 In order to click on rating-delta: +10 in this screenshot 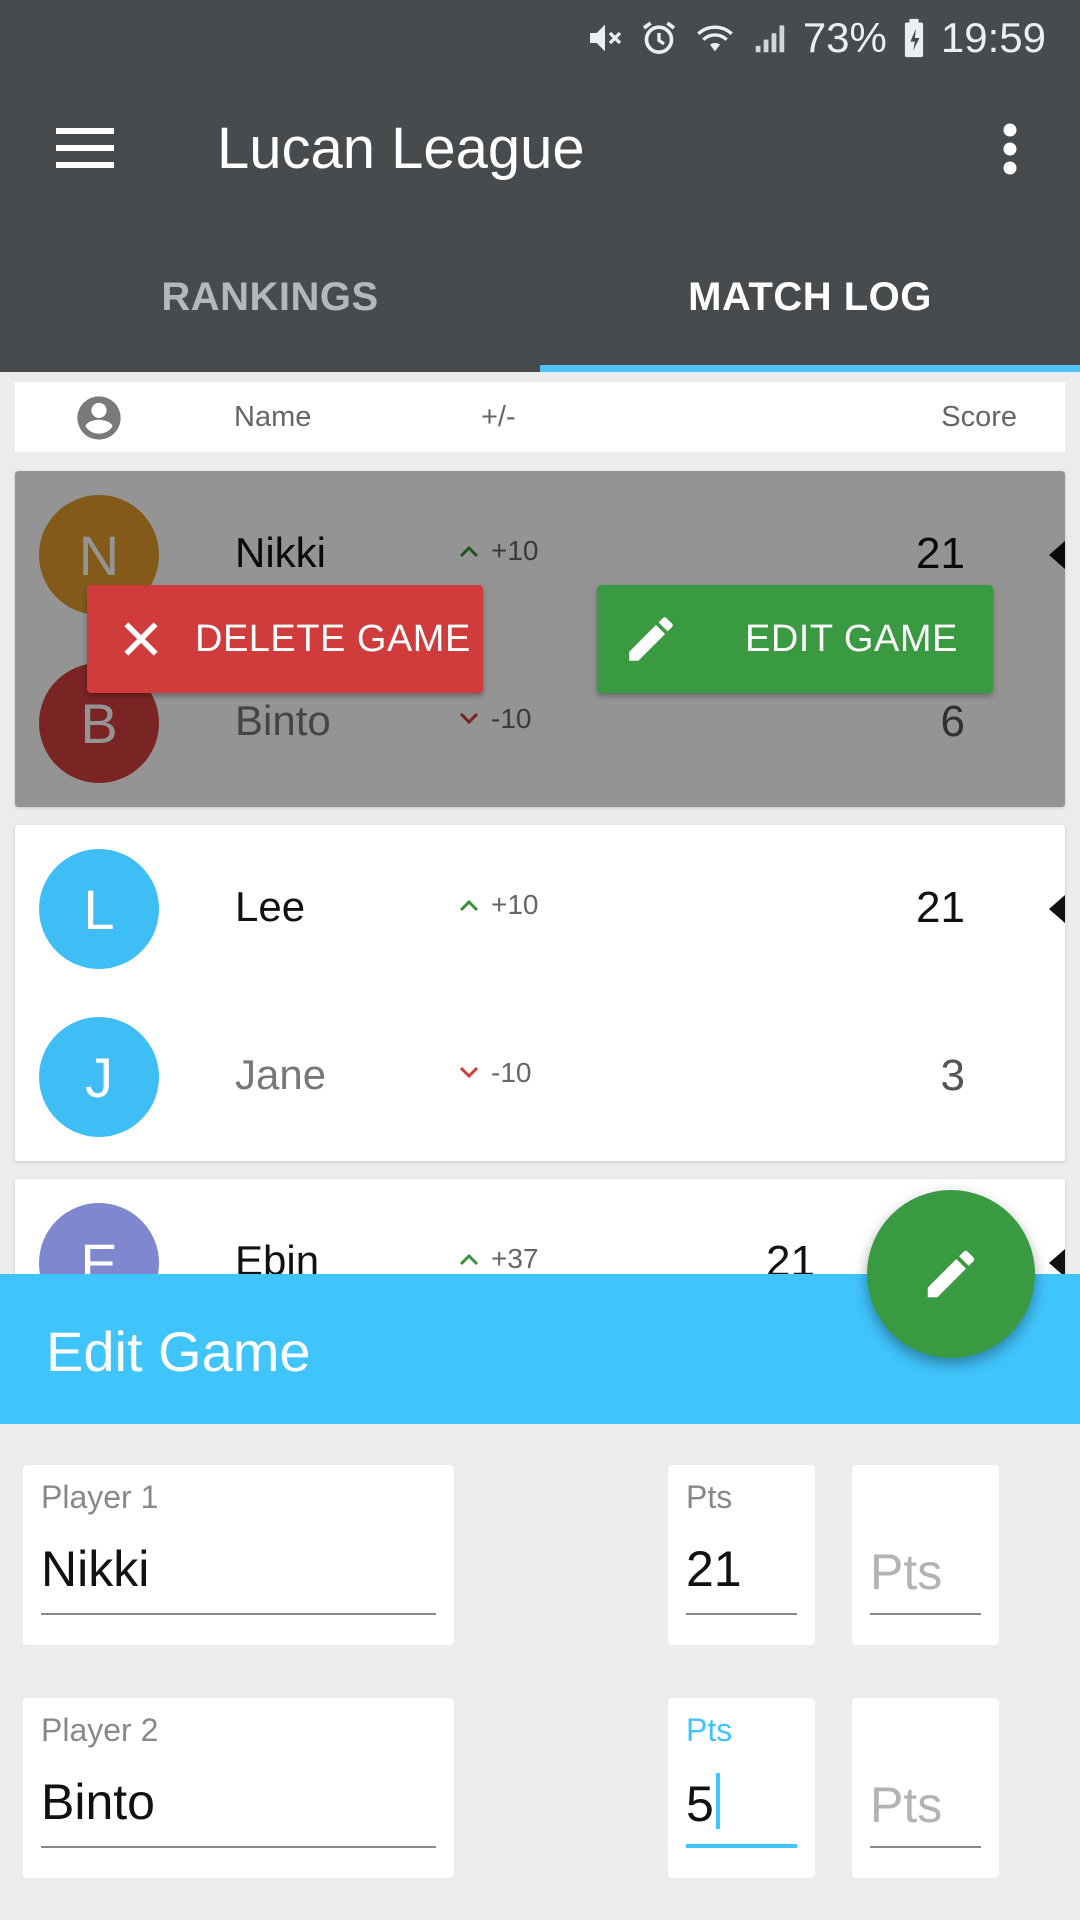, I will do `click(499, 905)`.